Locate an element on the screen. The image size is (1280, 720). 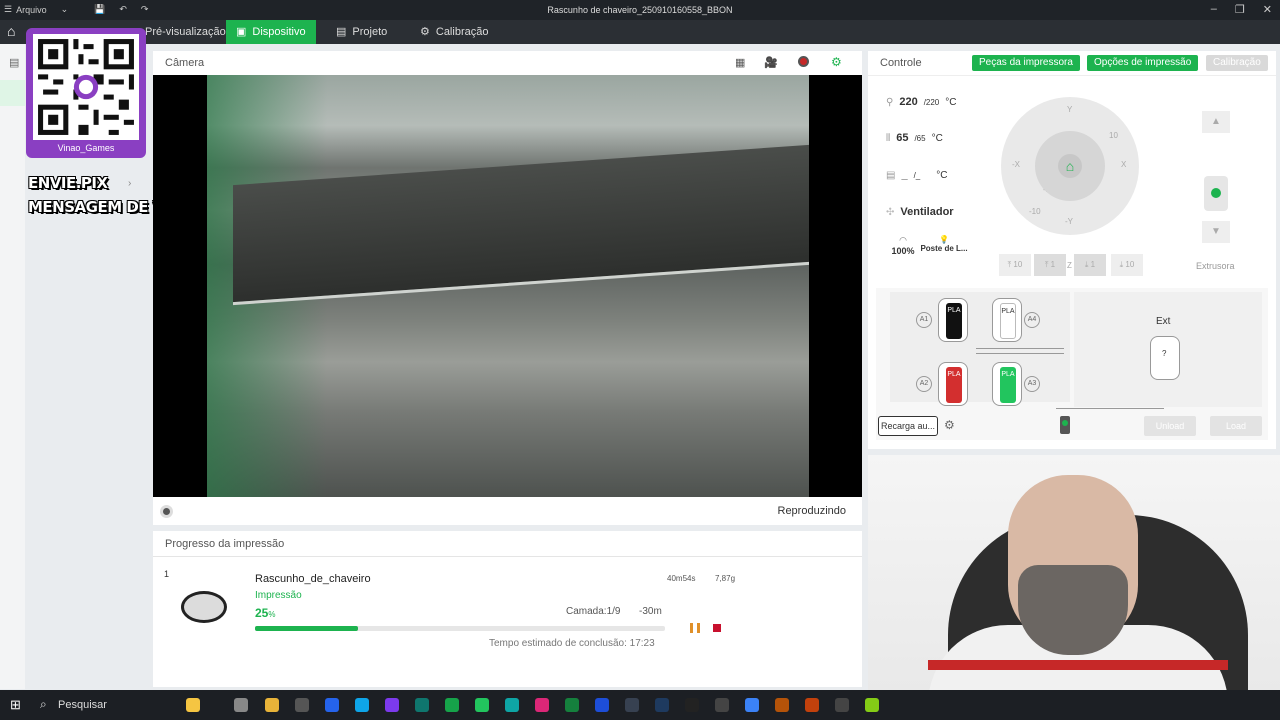
jog-plus-10: 10 is located at coordinates (1113, 135).